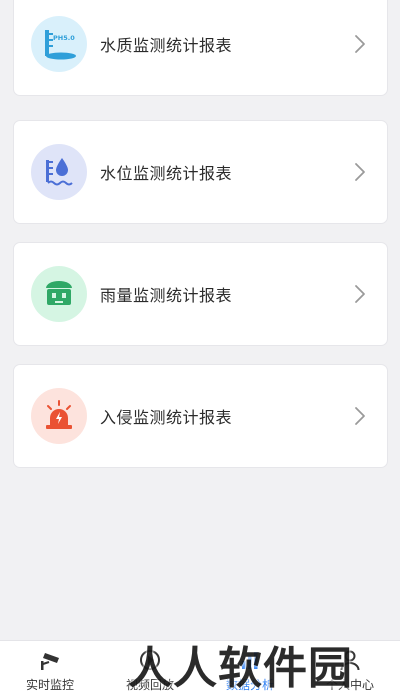 This screenshot has width=400, height=700. Describe the element at coordinates (59, 416) in the screenshot. I see `intrusion-alarm-icon` at that location.